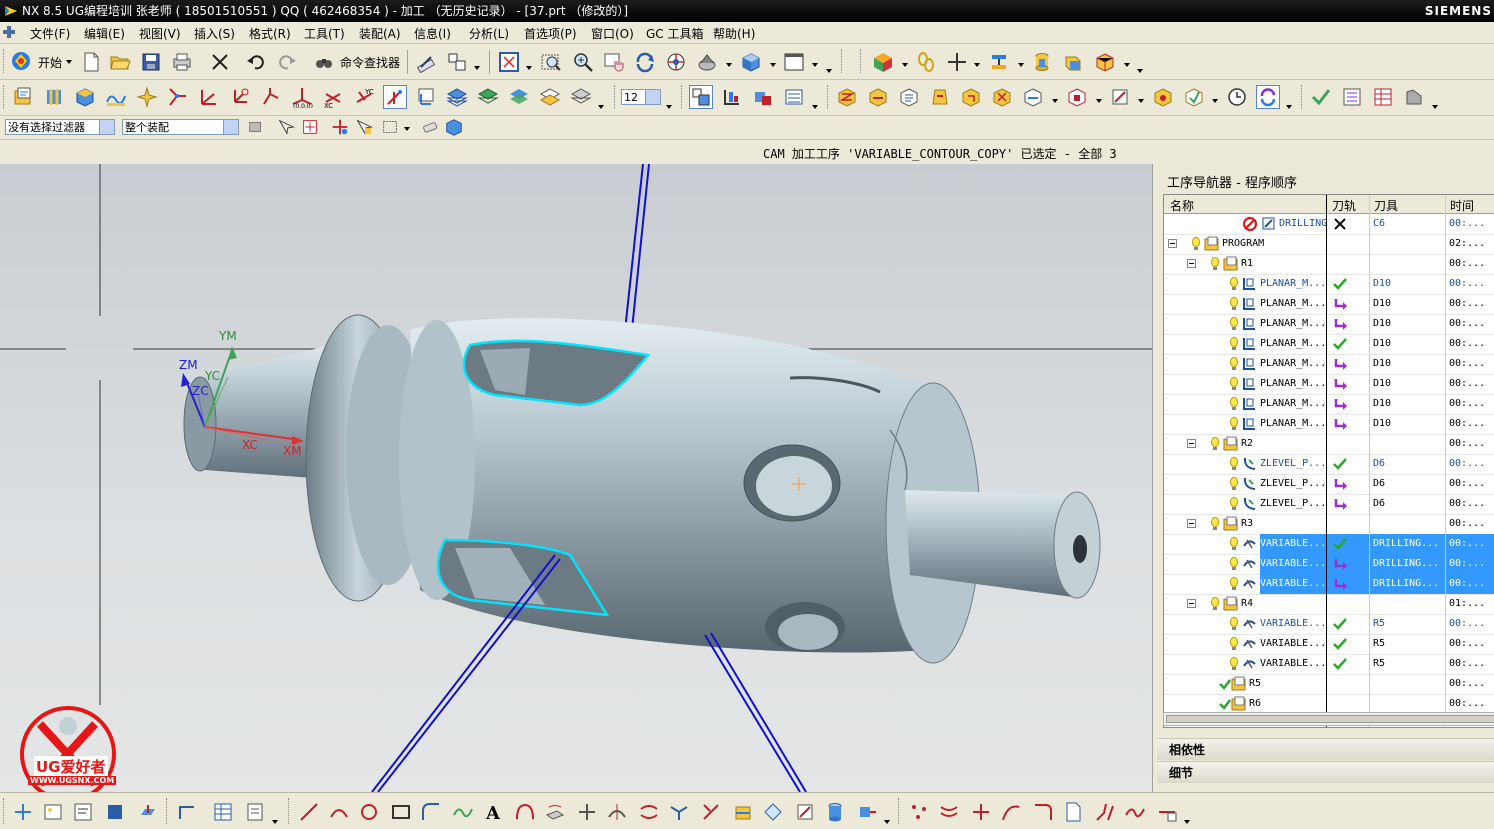 This screenshot has width=1494, height=829. I want to click on generate-path-icon, so click(847, 97).